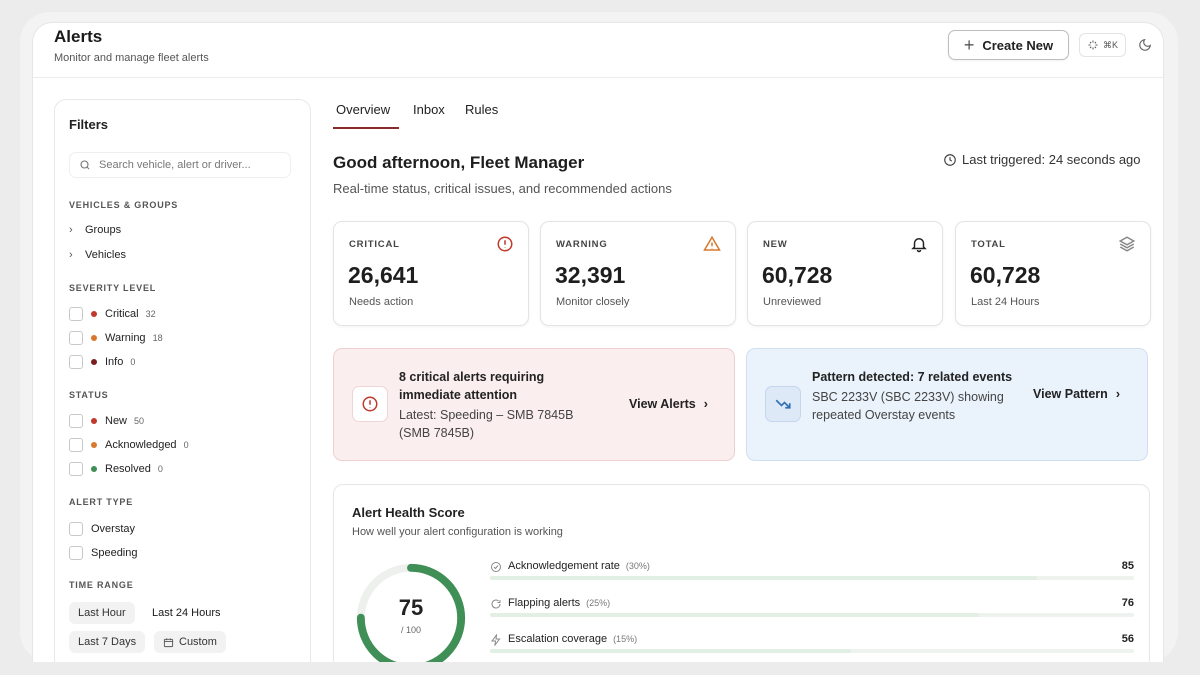 The image size is (1200, 675). Describe the element at coordinates (107, 642) in the screenshot. I see `time-chip-last-7-days: Last 7 Days` at that location.